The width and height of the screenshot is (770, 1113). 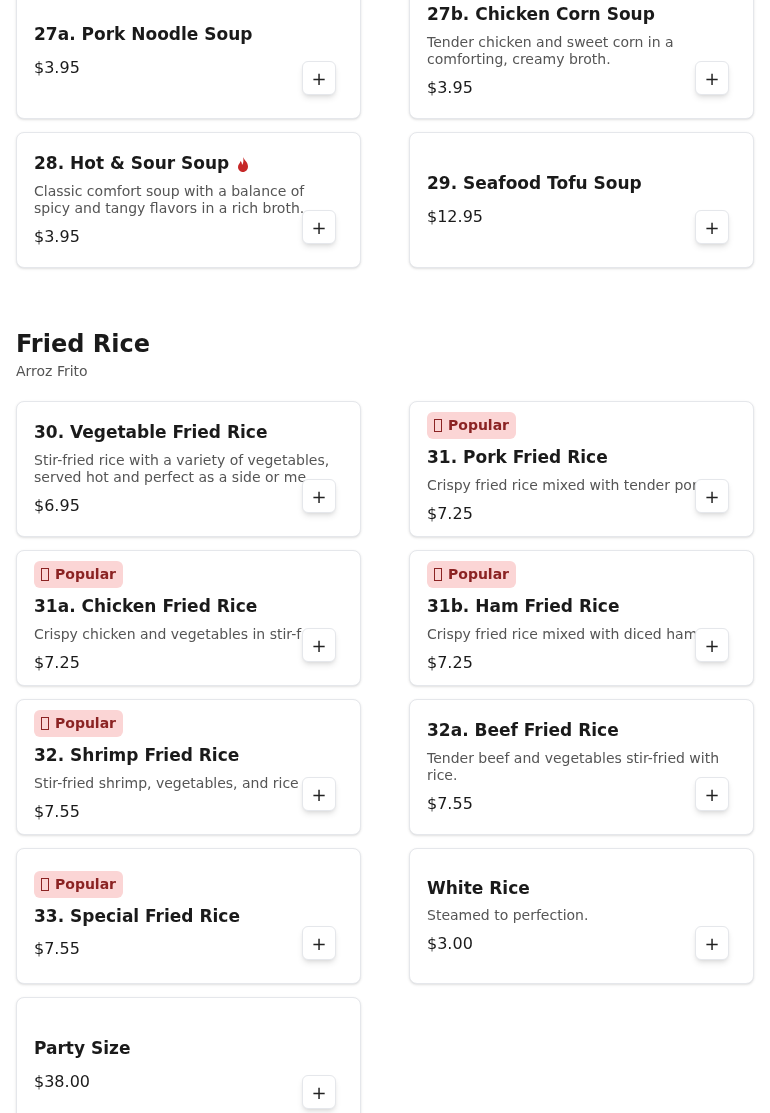 I want to click on menu-item-card: Popular 33. Special Fried Rice $7.55 +, so click(x=188, y=916).